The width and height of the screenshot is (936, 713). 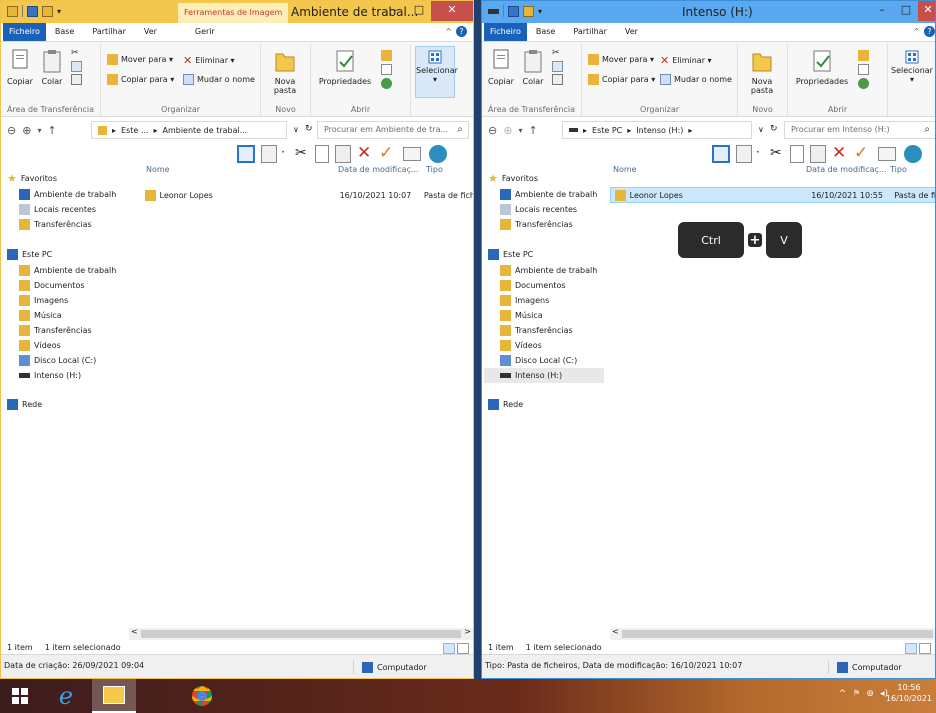 What do you see at coordinates (493, 11) in the screenshot?
I see `drive-icon` at bounding box center [493, 11].